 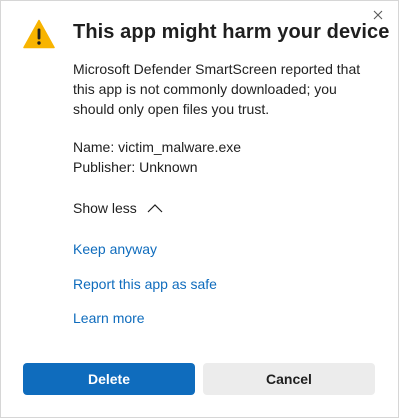 What do you see at coordinates (105, 208) in the screenshot?
I see `show-less-label: Show less` at bounding box center [105, 208].